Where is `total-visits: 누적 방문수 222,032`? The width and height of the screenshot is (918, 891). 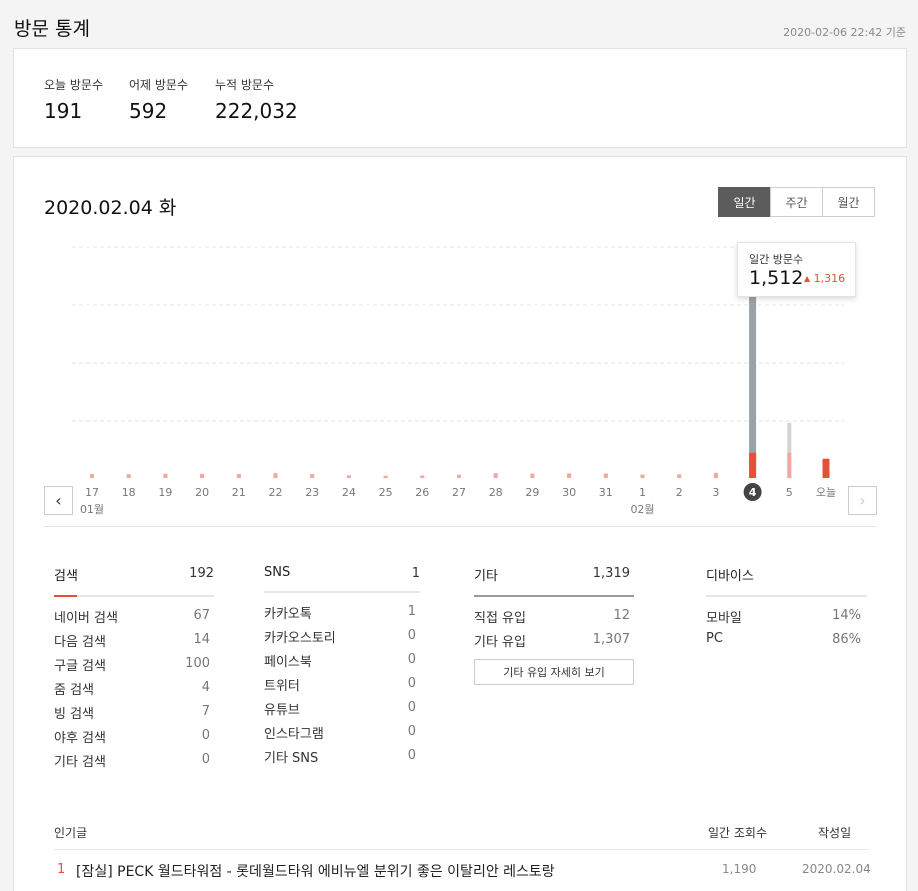 total-visits: 누적 방문수 222,032 is located at coordinates (256, 99).